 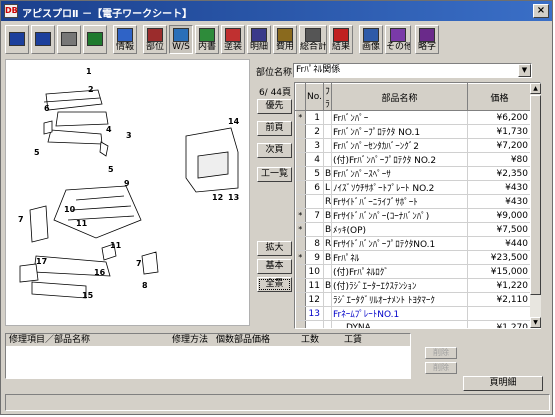 I want to click on info-button: 情報, so click(x=125, y=39).